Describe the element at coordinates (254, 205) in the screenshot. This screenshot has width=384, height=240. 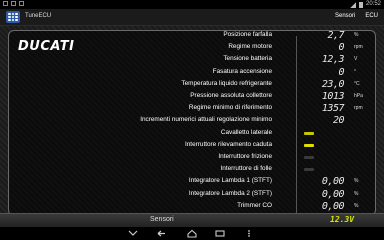
I see `parameter-label: Trimmer CO` at that location.